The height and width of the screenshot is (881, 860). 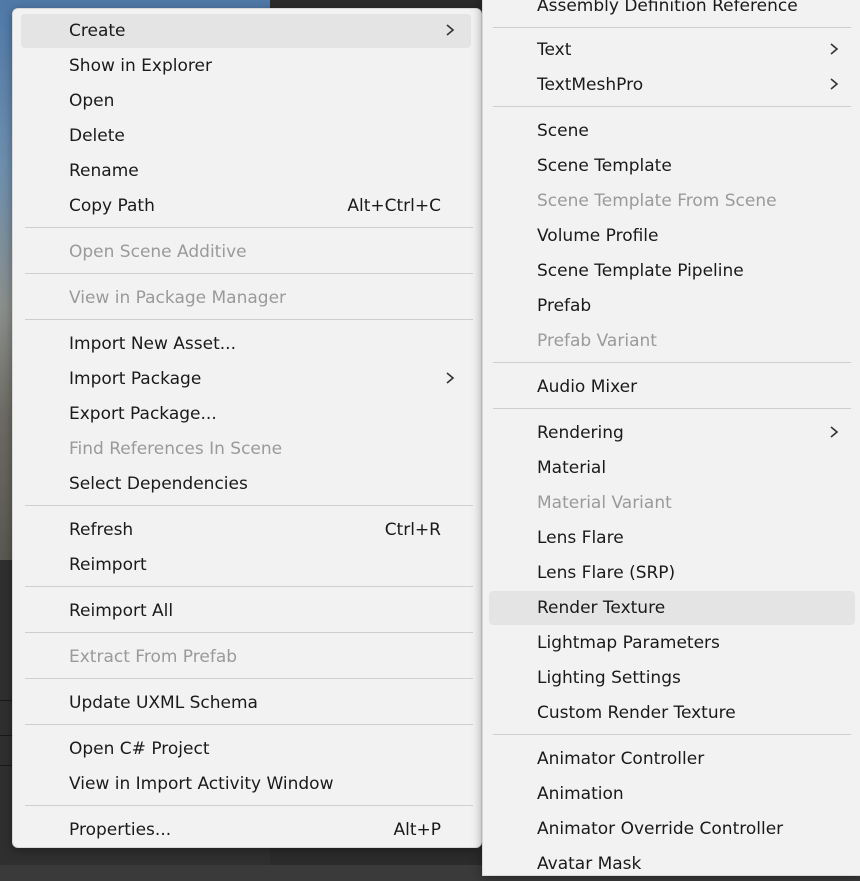 I want to click on menu-item-view-in-package-manager: View in Package Manager, so click(x=246, y=298).